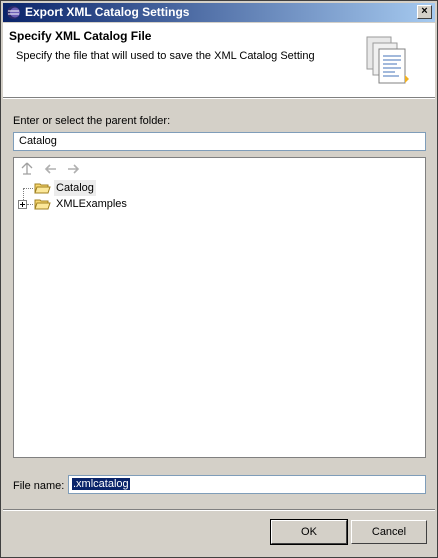 The width and height of the screenshot is (438, 558). Describe the element at coordinates (219, 169) in the screenshot. I see `tree-toolbar` at that location.